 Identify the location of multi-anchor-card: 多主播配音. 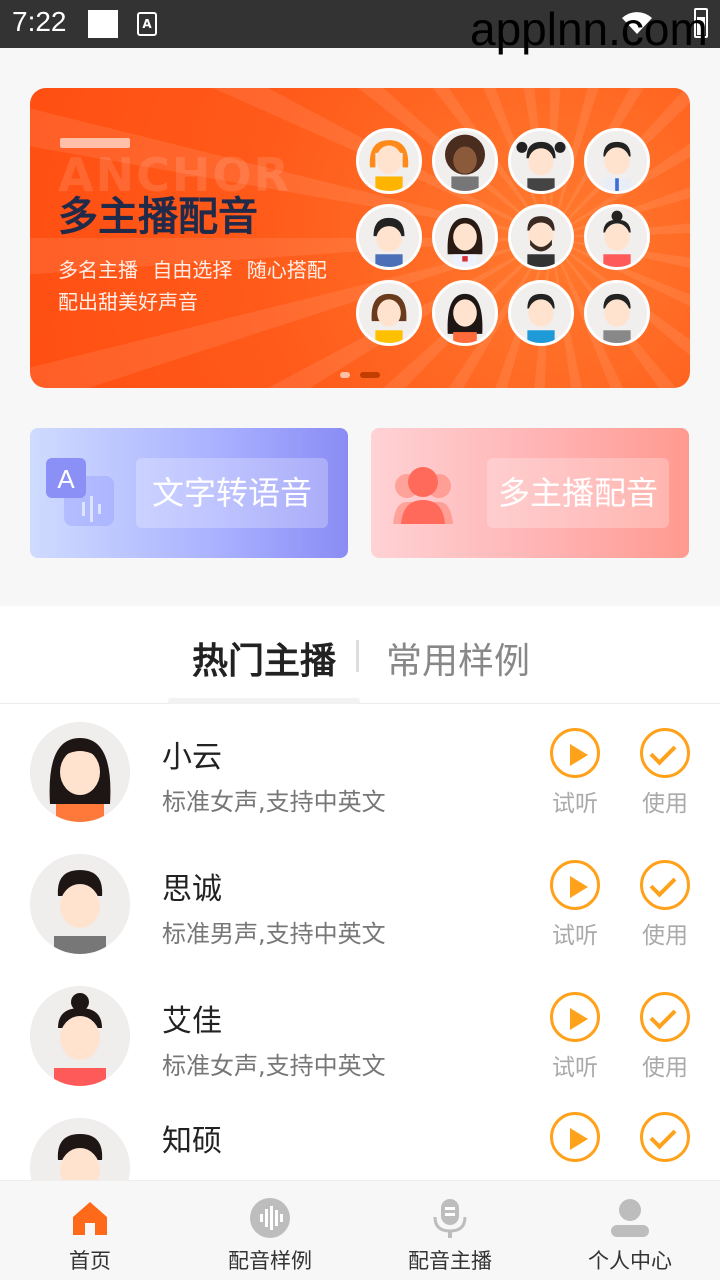
(530, 493).